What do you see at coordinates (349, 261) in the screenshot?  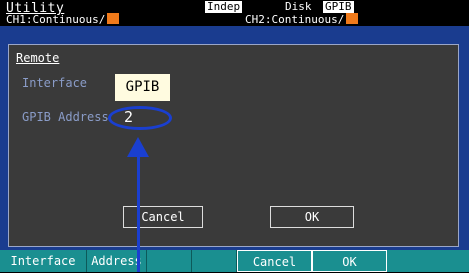 I see `softkey-ok: OK` at bounding box center [349, 261].